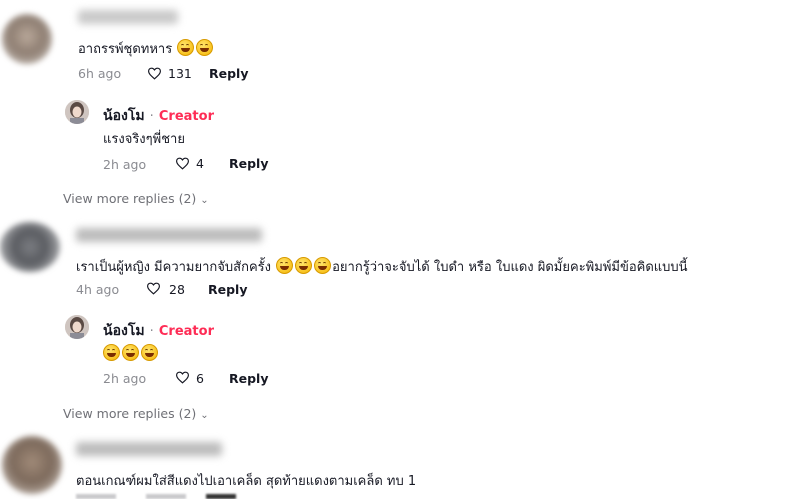  I want to click on like-count: 131, so click(180, 73).